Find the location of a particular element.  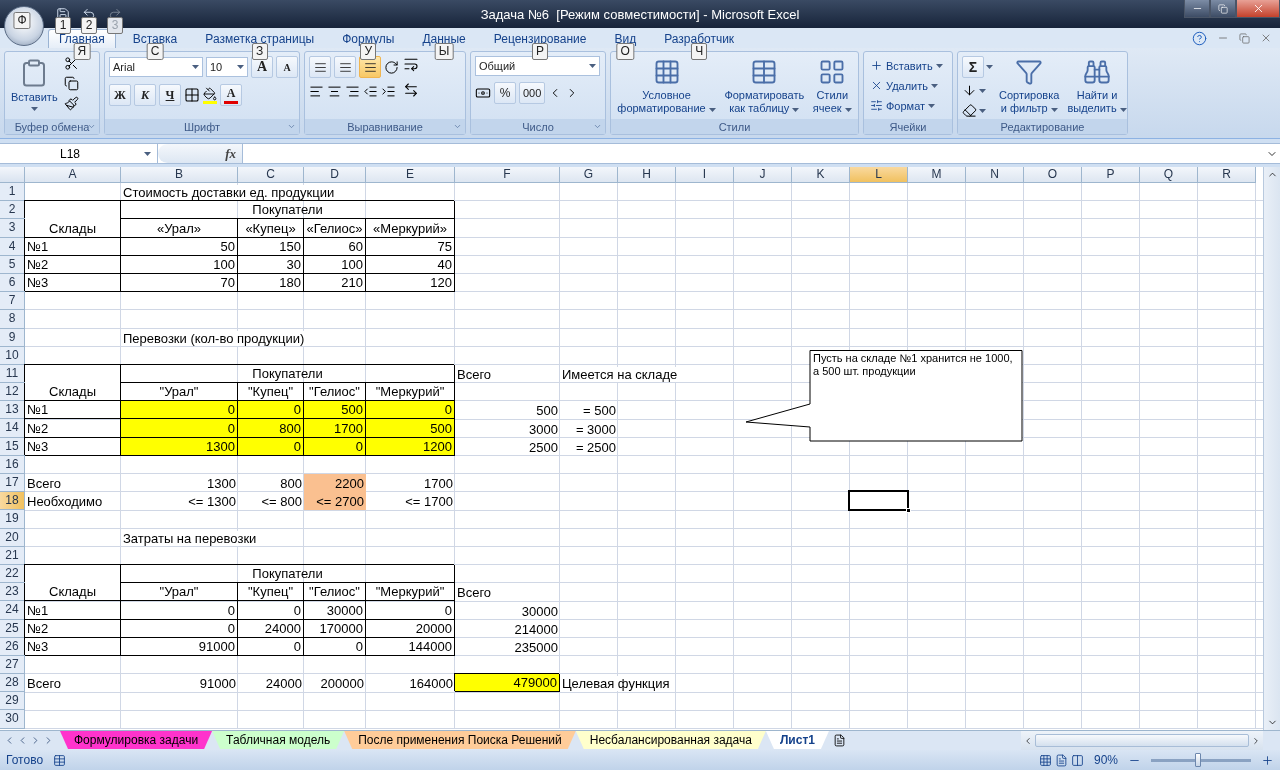

cells-button: Удалить is located at coordinates (906, 85).